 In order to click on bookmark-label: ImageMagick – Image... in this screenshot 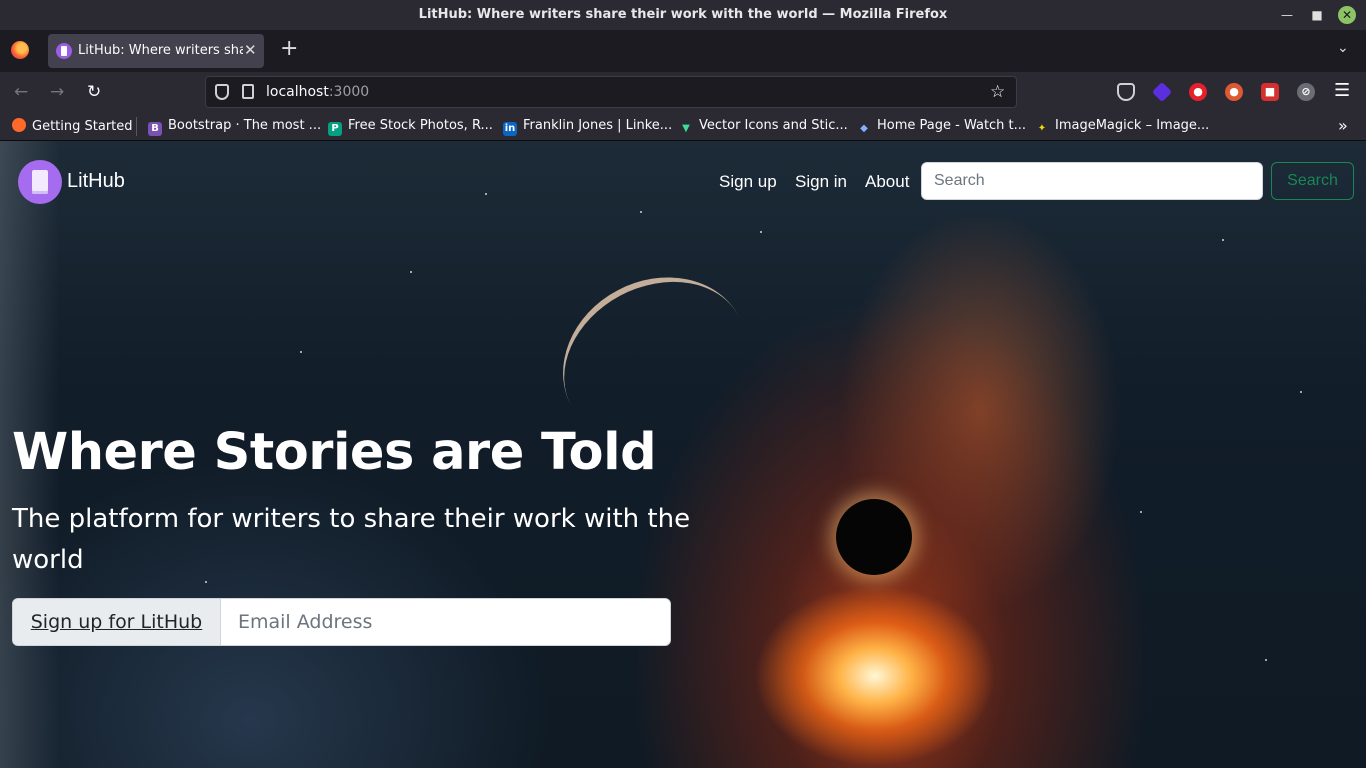, I will do `click(1132, 125)`.